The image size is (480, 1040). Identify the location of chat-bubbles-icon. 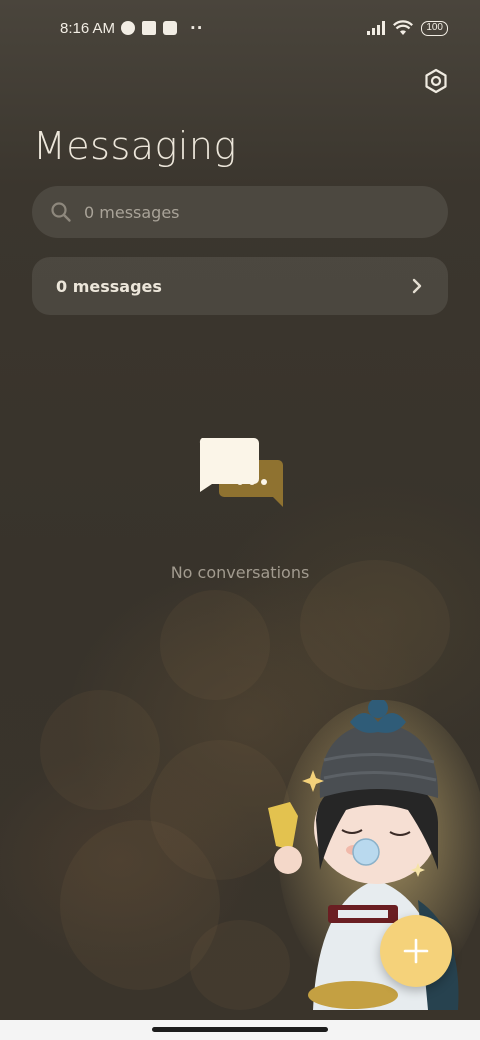
(241, 472).